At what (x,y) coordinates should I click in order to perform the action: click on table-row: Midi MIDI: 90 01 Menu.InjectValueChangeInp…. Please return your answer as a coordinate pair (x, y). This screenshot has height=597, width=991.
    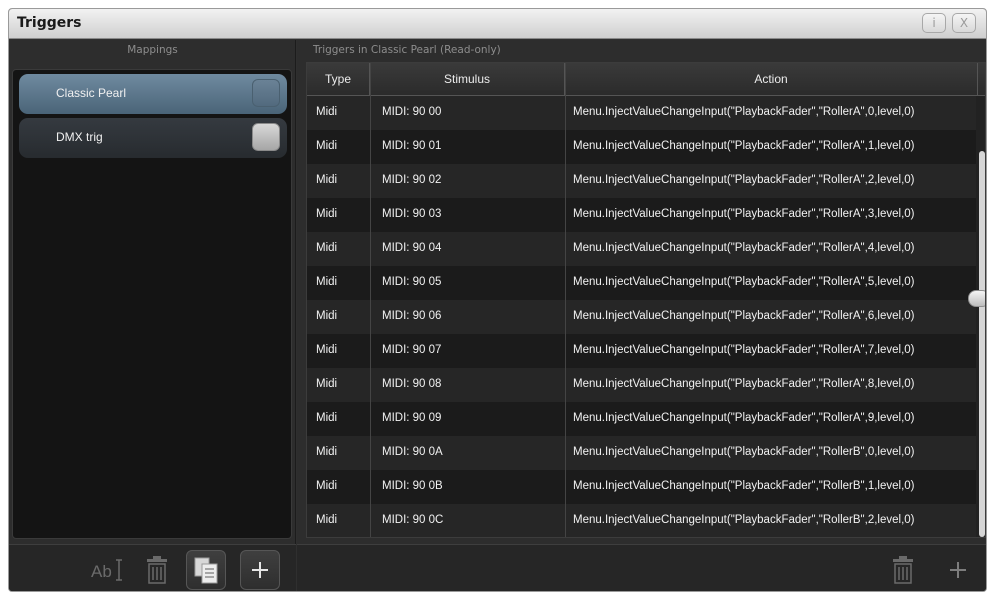
    Looking at the image, I should click on (642, 147).